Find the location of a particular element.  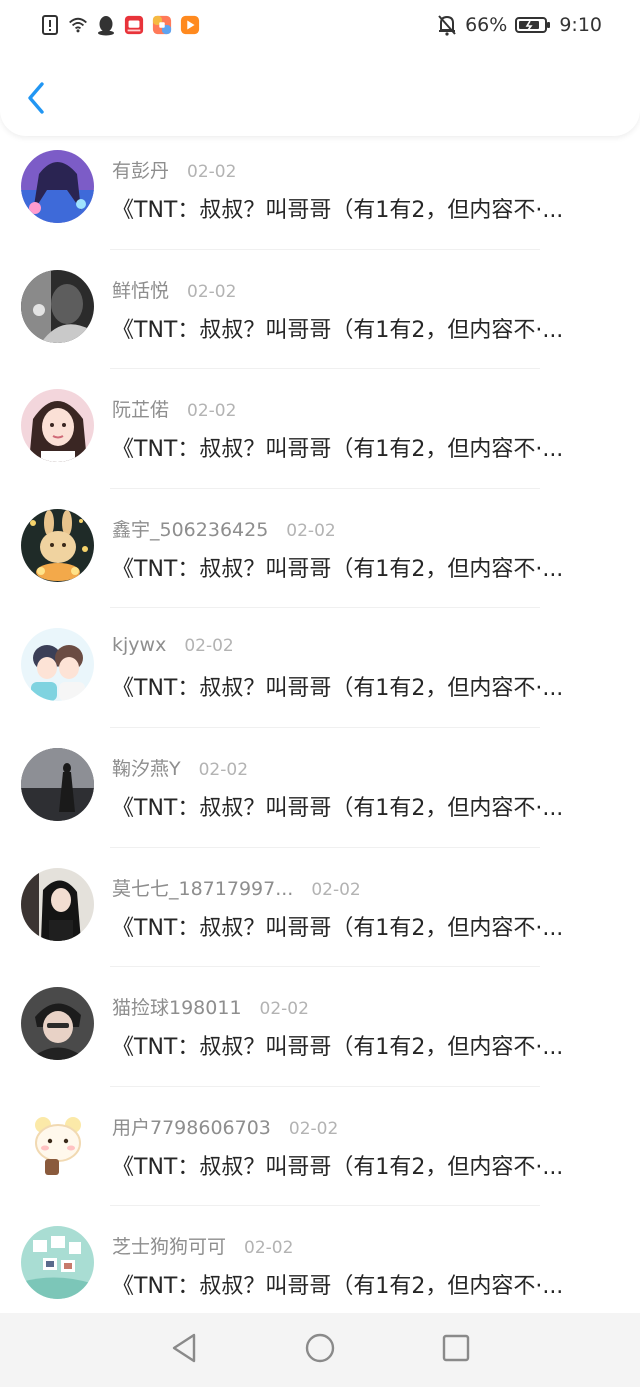

item-meta: 鞠汐燕Y 02-02 is located at coordinates (180, 767).